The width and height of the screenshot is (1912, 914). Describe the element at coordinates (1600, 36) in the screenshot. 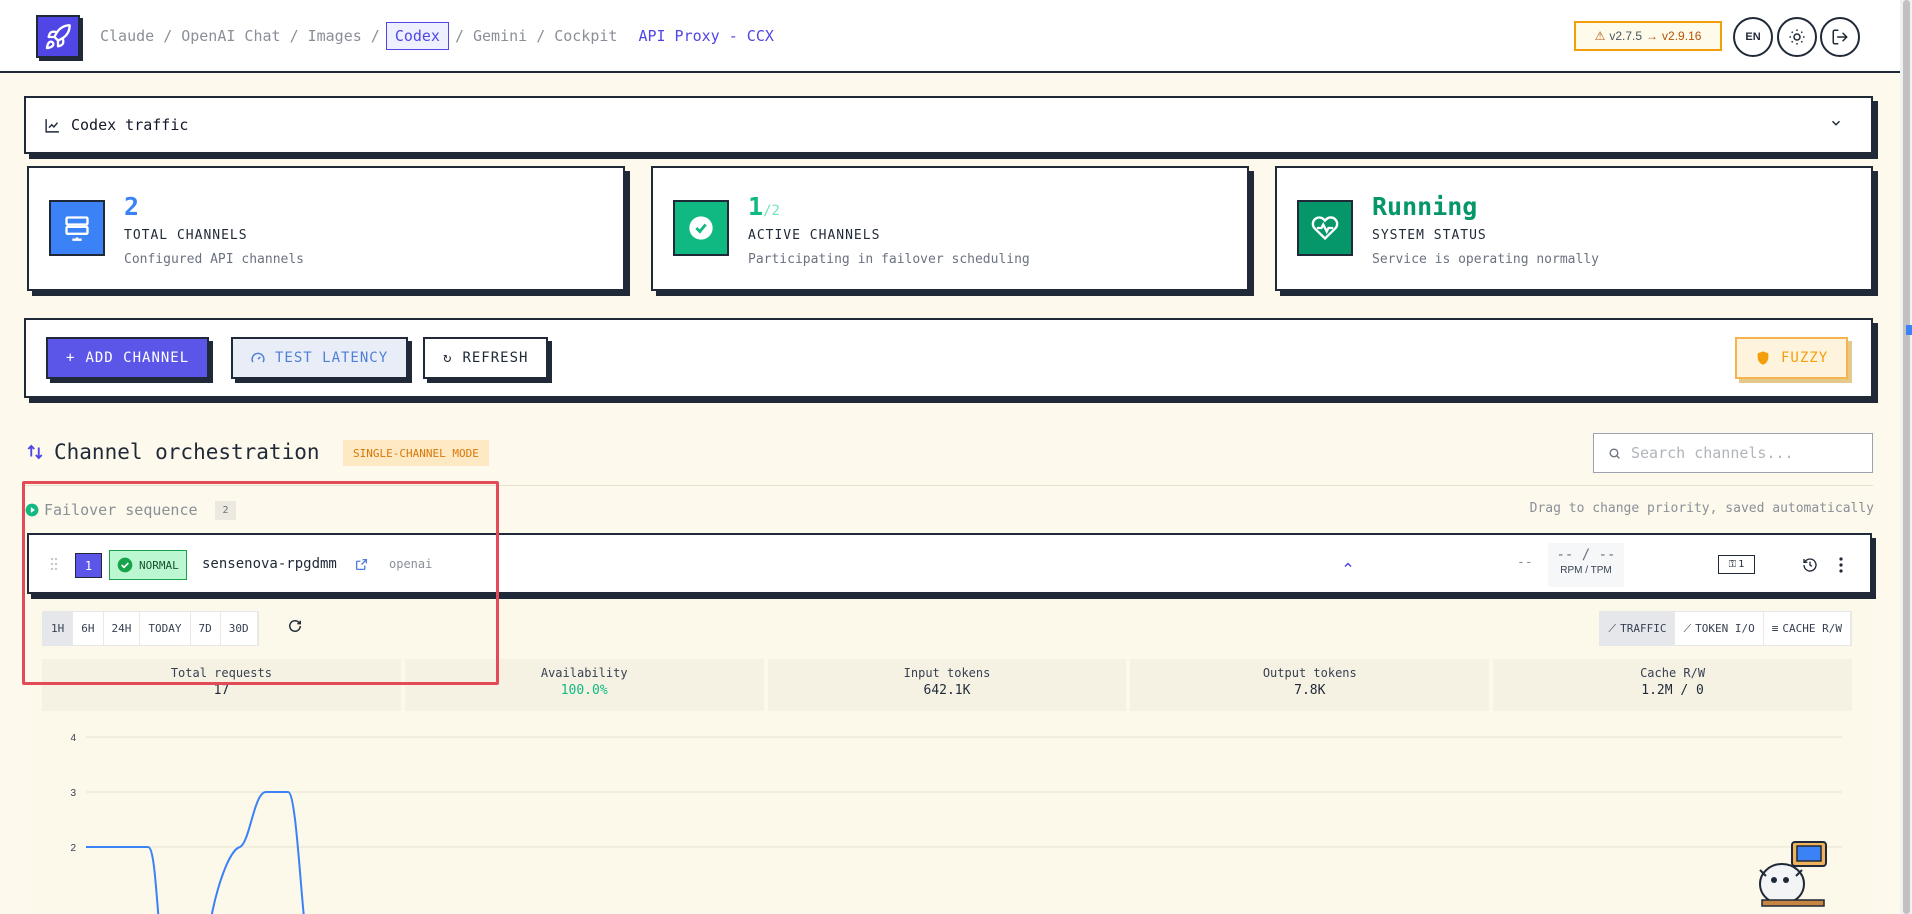

I see `warning-icon: ⚠` at that location.